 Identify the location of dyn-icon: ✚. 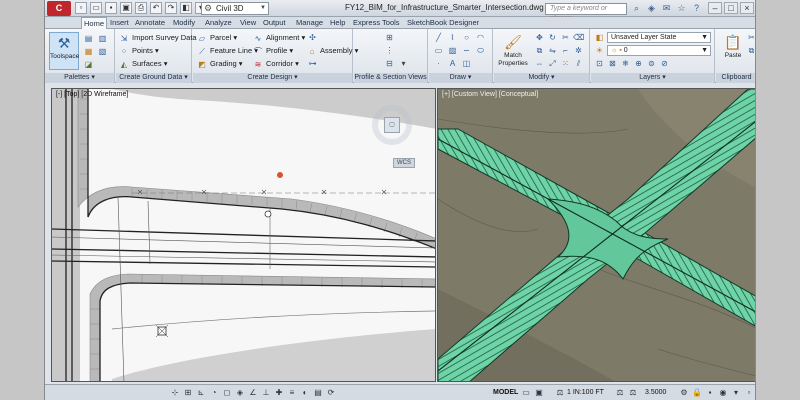
(279, 393).